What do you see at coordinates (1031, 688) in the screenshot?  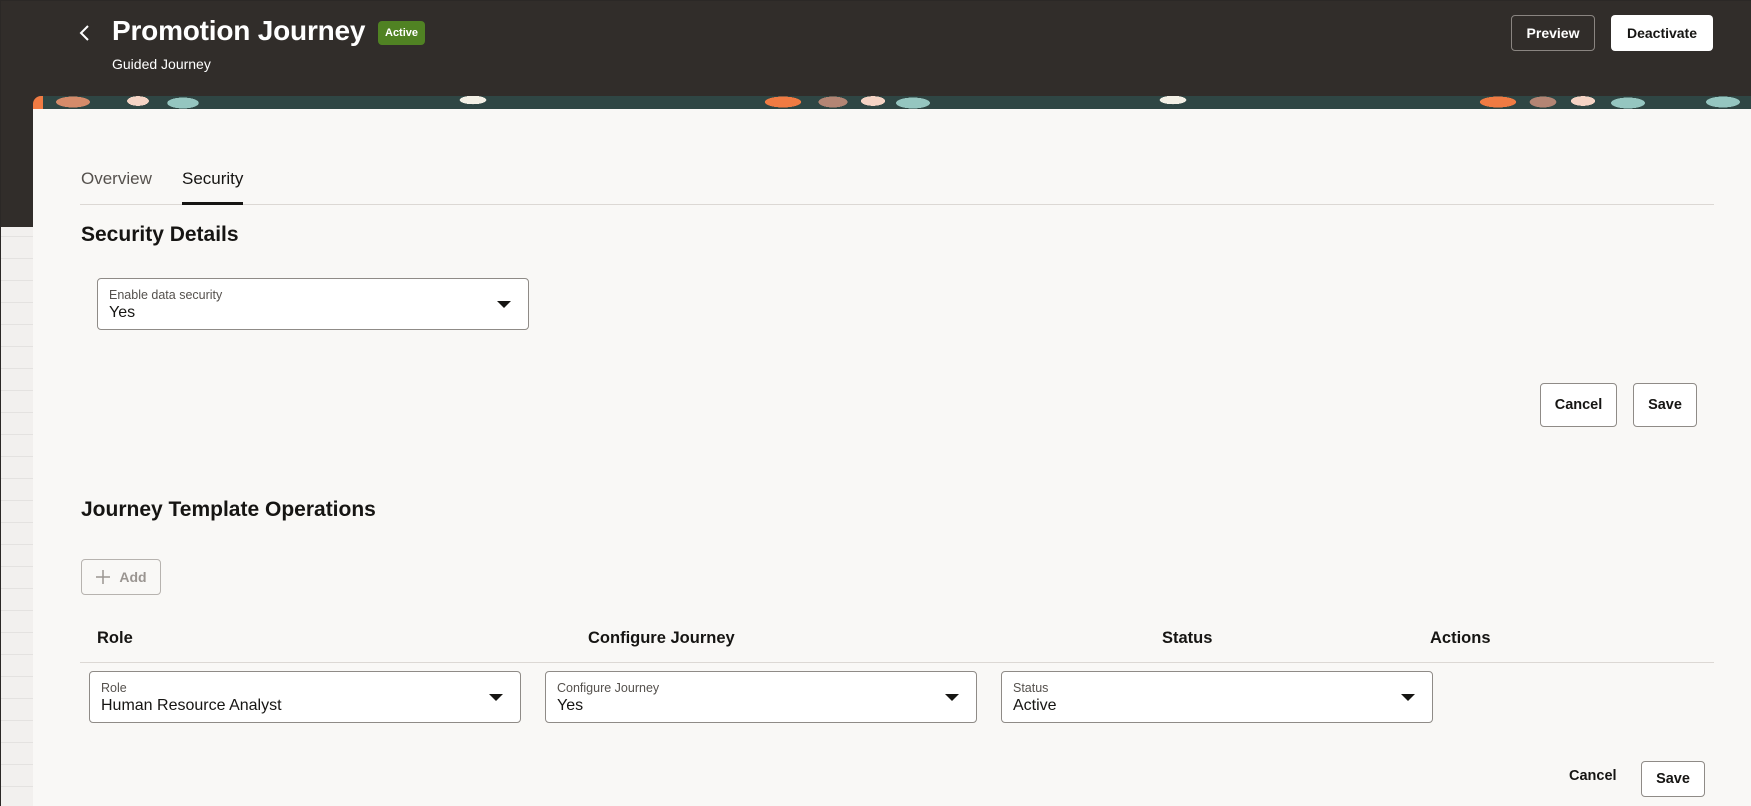 I see `field-label: Status` at bounding box center [1031, 688].